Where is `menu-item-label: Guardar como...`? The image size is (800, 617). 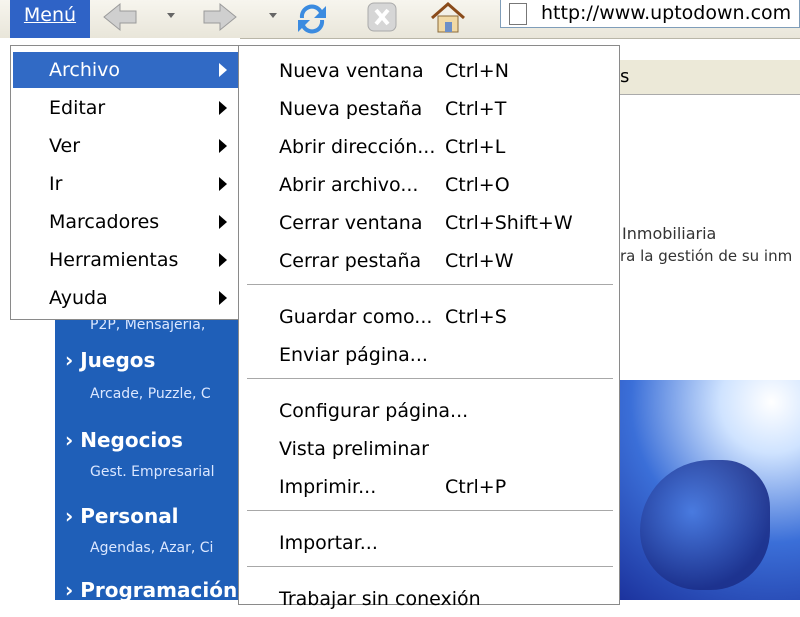 menu-item-label: Guardar como... is located at coordinates (356, 317).